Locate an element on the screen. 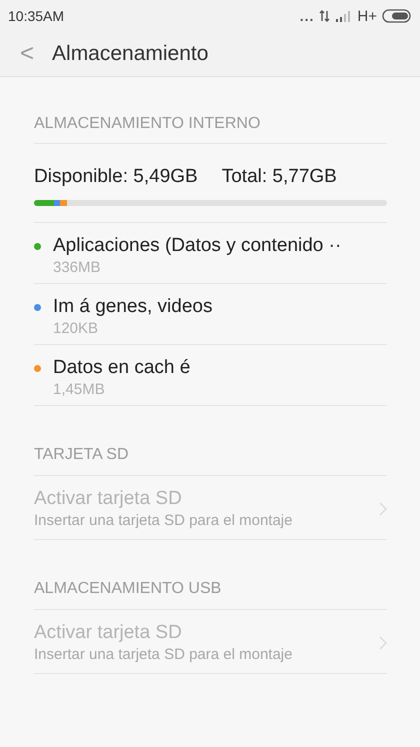 The height and width of the screenshot is (747, 420). category-name: Datos en cach é is located at coordinates (121, 368).